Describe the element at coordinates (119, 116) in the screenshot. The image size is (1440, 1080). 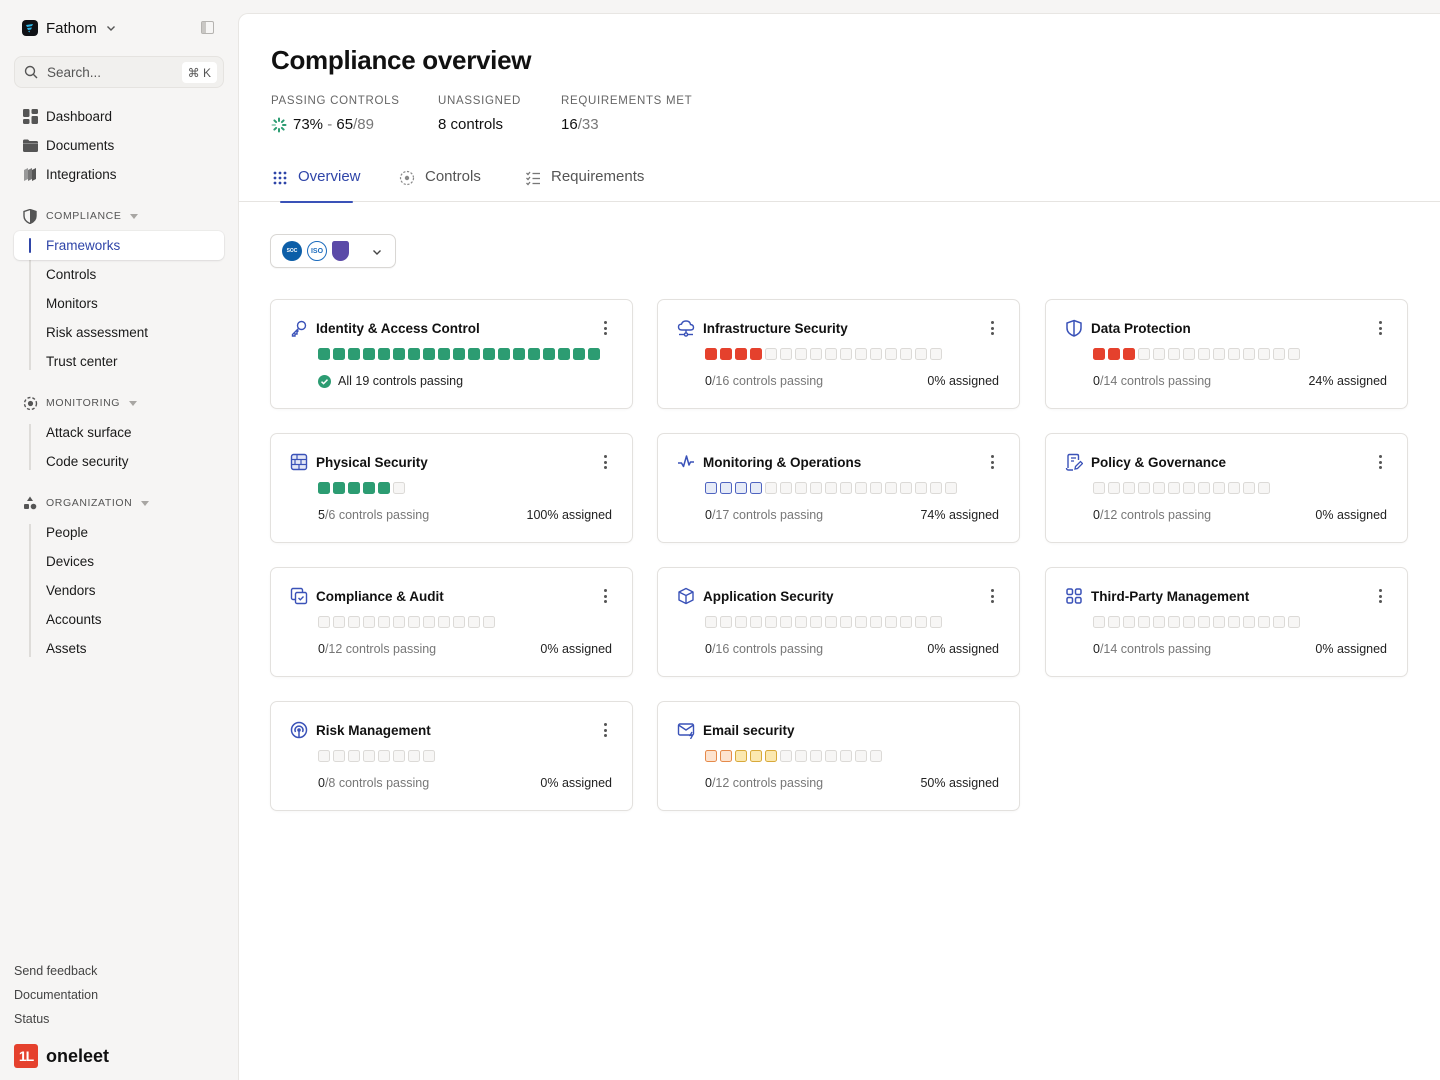
I see `sidebar-item-dashboard: Dashboard` at that location.